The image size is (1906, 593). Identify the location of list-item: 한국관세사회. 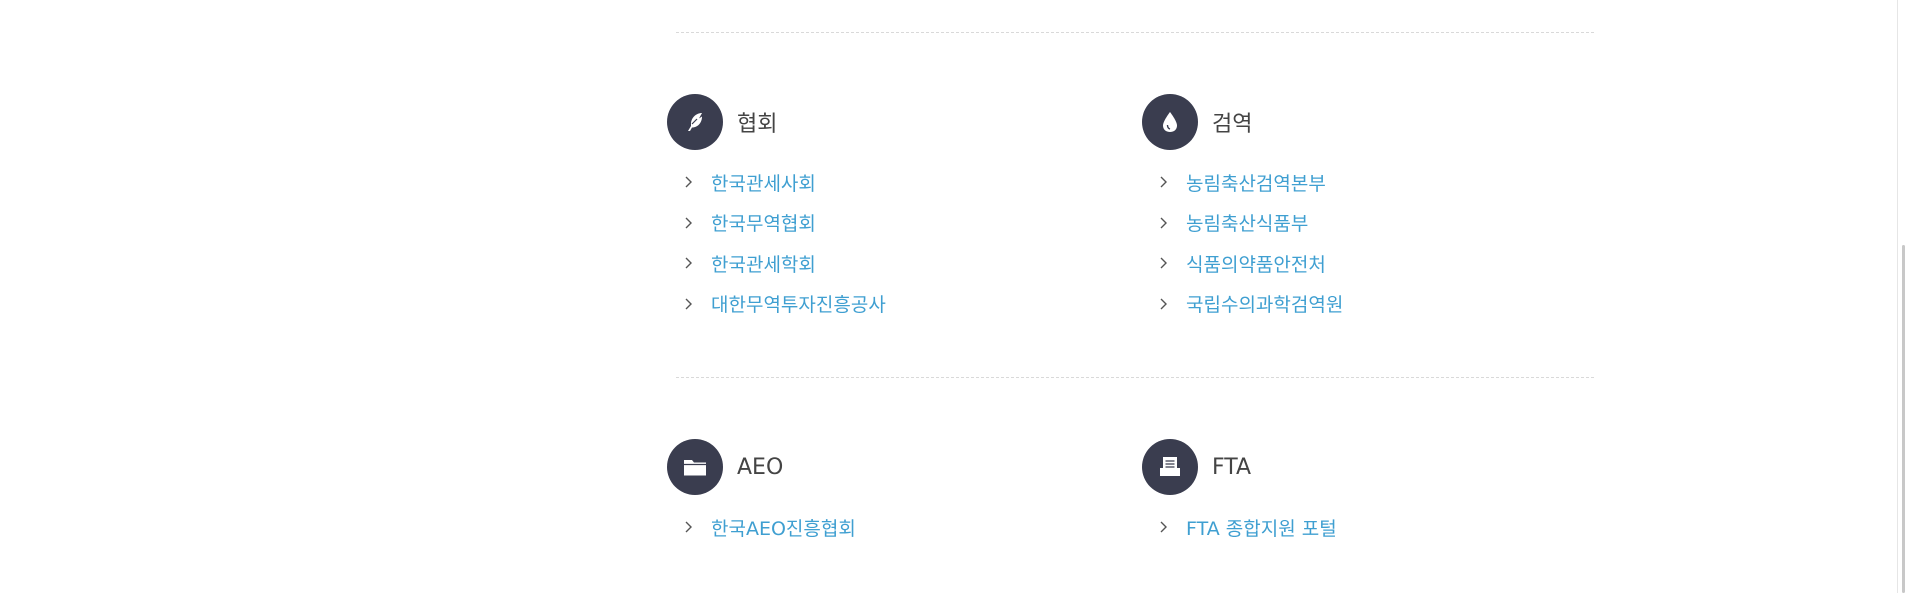
(886, 182).